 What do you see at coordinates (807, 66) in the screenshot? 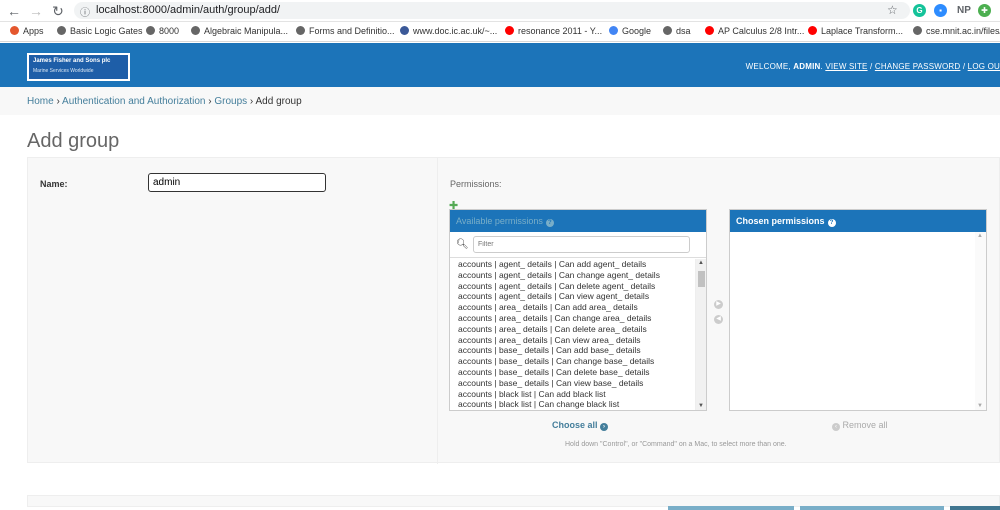
I see `username: ADMIN` at bounding box center [807, 66].